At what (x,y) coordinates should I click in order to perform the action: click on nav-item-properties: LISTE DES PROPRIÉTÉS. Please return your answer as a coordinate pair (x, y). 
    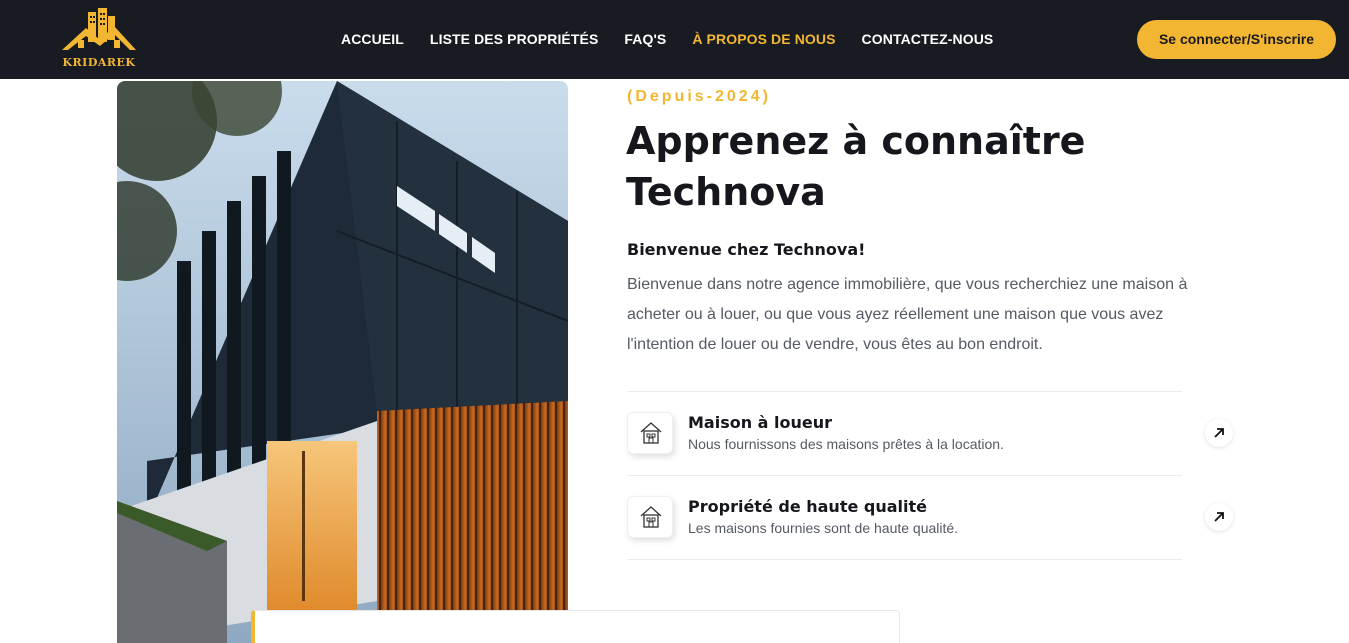
    Looking at the image, I should click on (514, 39).